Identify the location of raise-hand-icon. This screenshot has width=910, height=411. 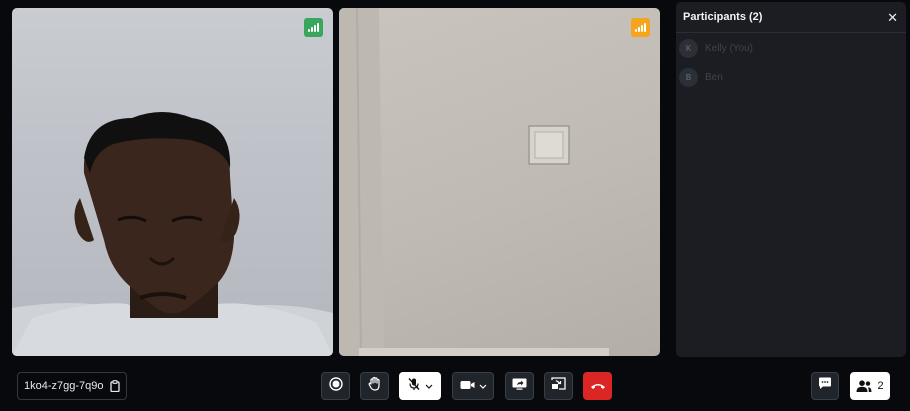
(375, 386).